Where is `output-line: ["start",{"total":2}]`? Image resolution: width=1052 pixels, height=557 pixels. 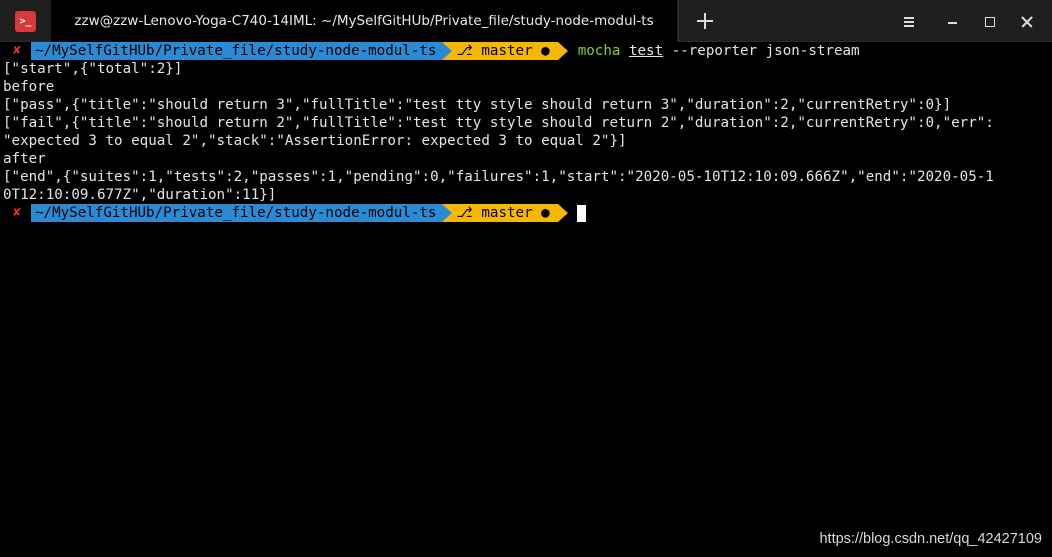 output-line: ["start",{"total":2}] is located at coordinates (93, 69).